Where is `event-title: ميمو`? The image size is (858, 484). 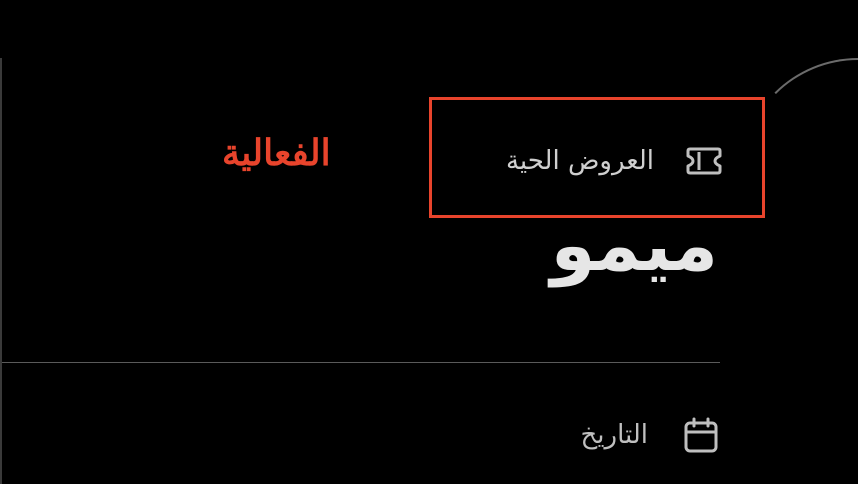 event-title: ميمو is located at coordinates (634, 245).